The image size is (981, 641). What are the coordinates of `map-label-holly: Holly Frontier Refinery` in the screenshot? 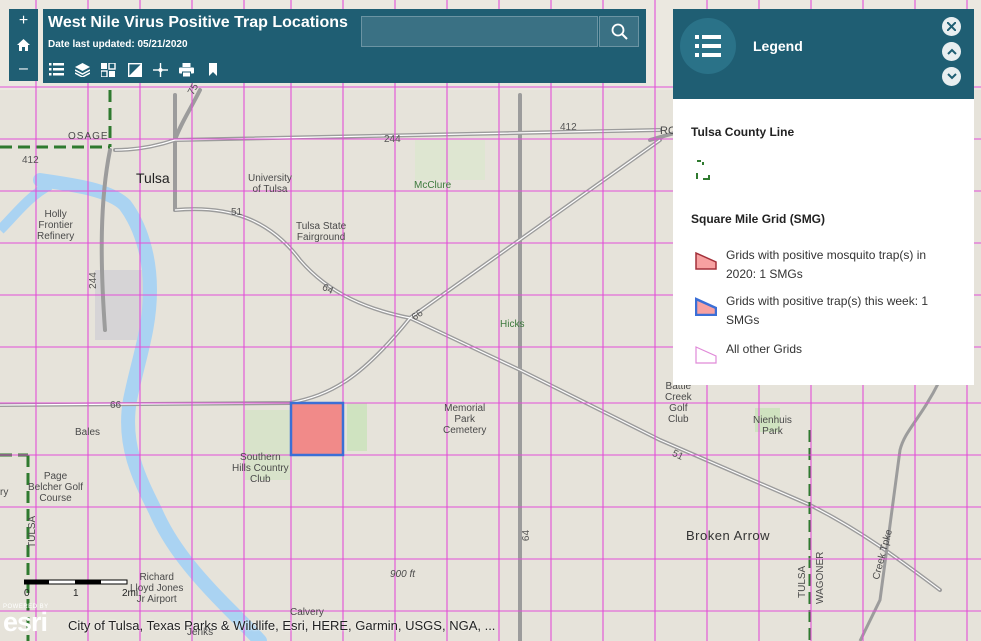 It's located at (56, 225).